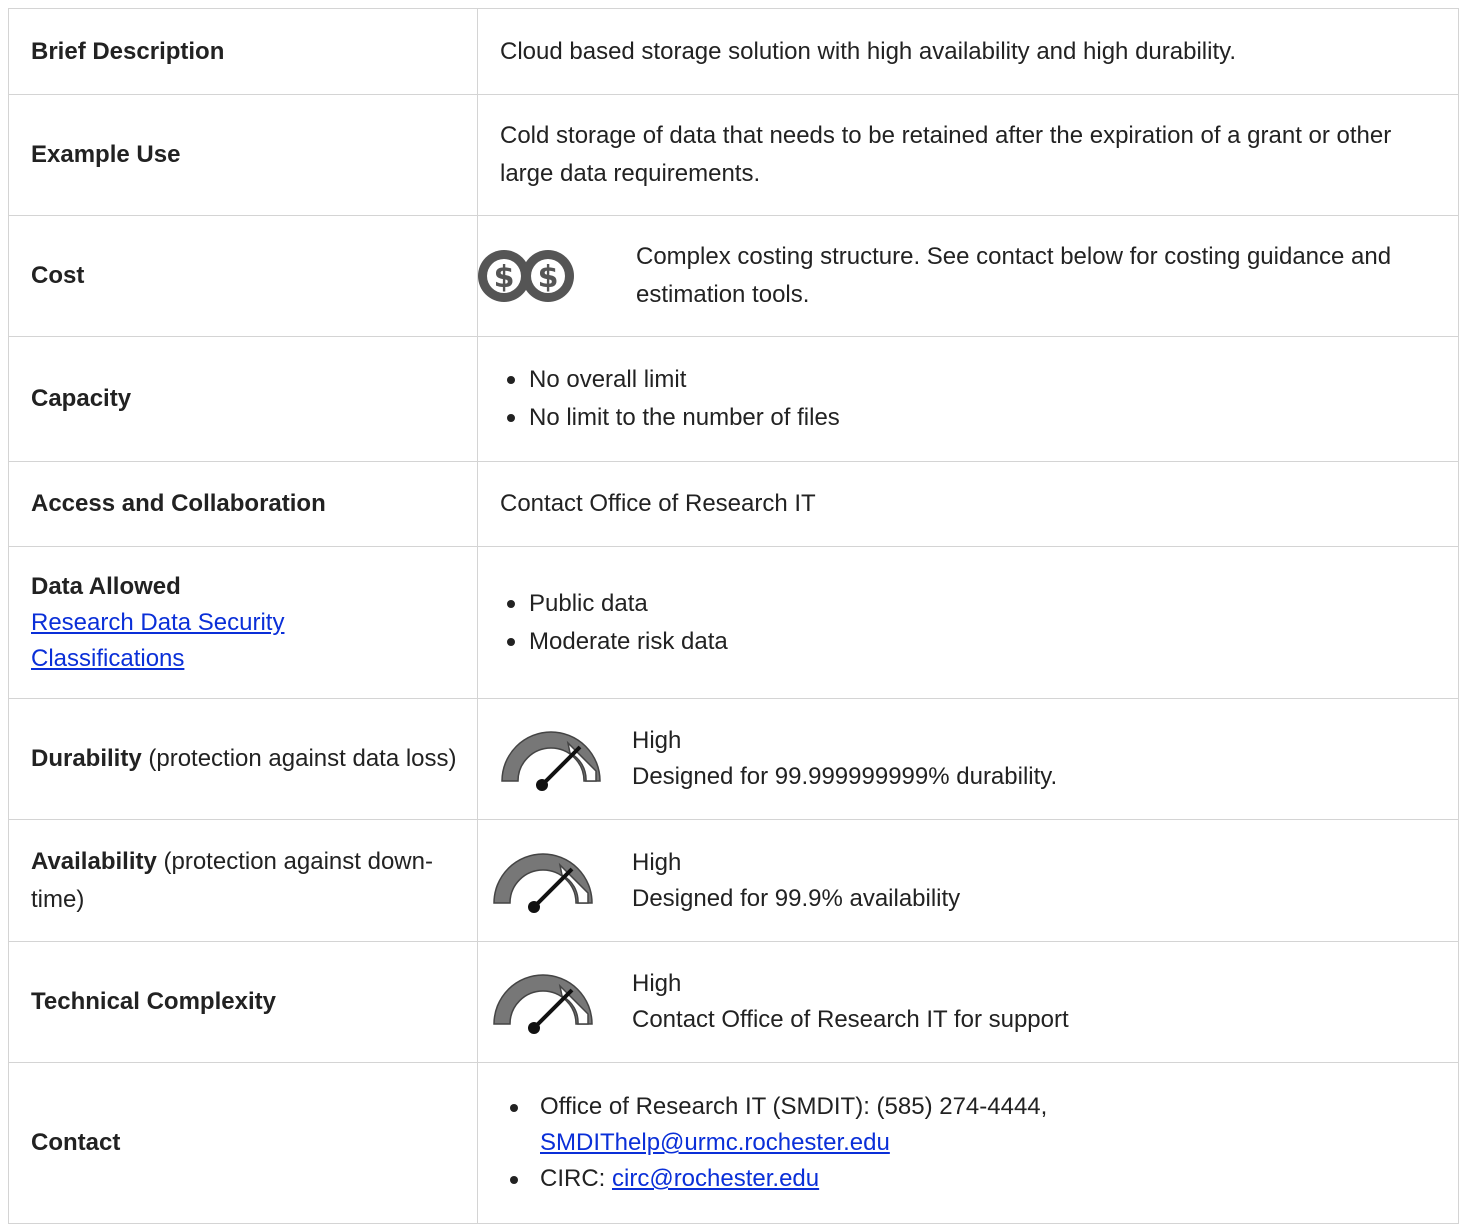 The height and width of the screenshot is (1224, 1467). Describe the element at coordinates (243, 399) in the screenshot. I see `label-cell: Capacity` at that location.